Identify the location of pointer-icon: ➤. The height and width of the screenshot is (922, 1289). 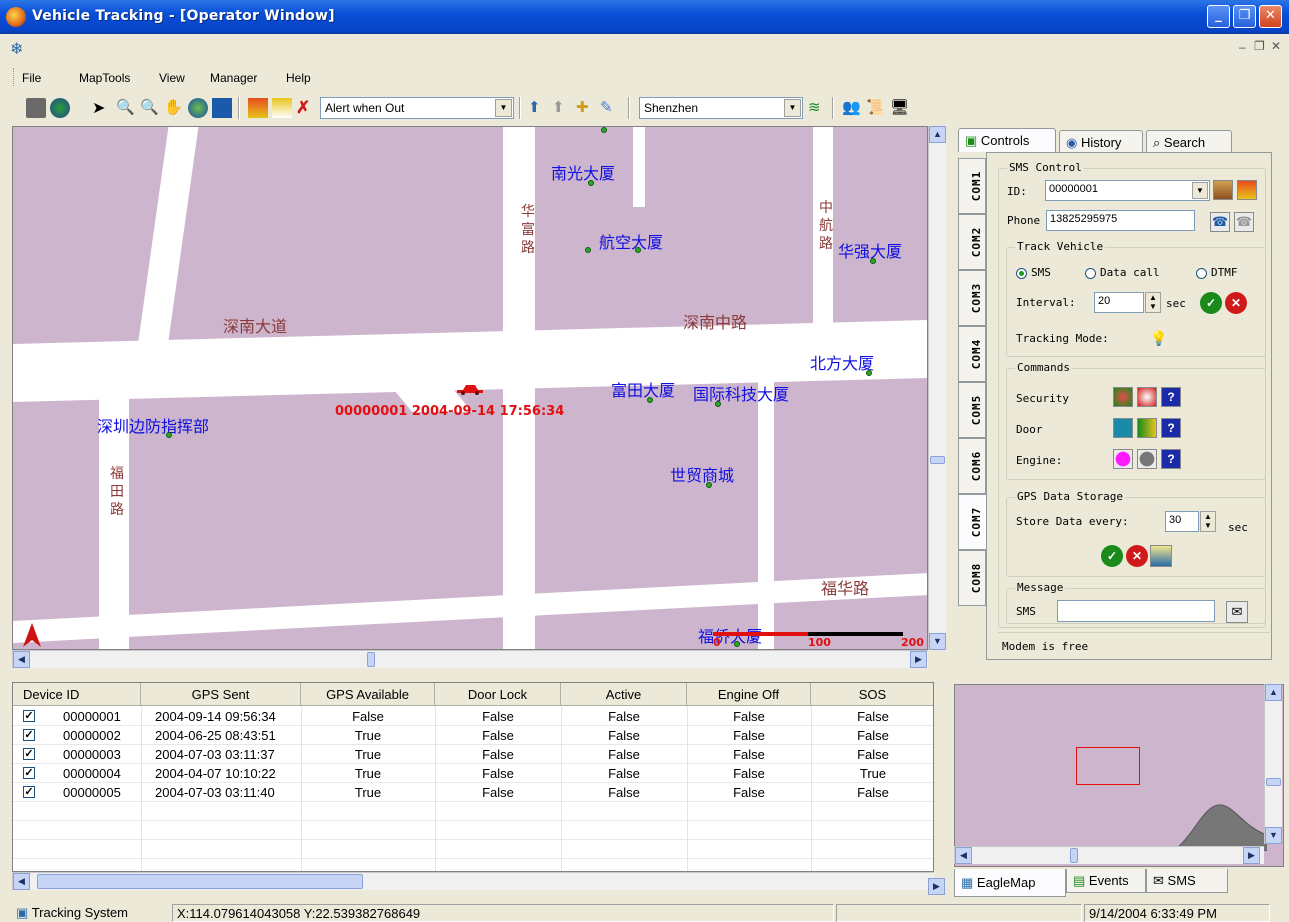
(102, 108).